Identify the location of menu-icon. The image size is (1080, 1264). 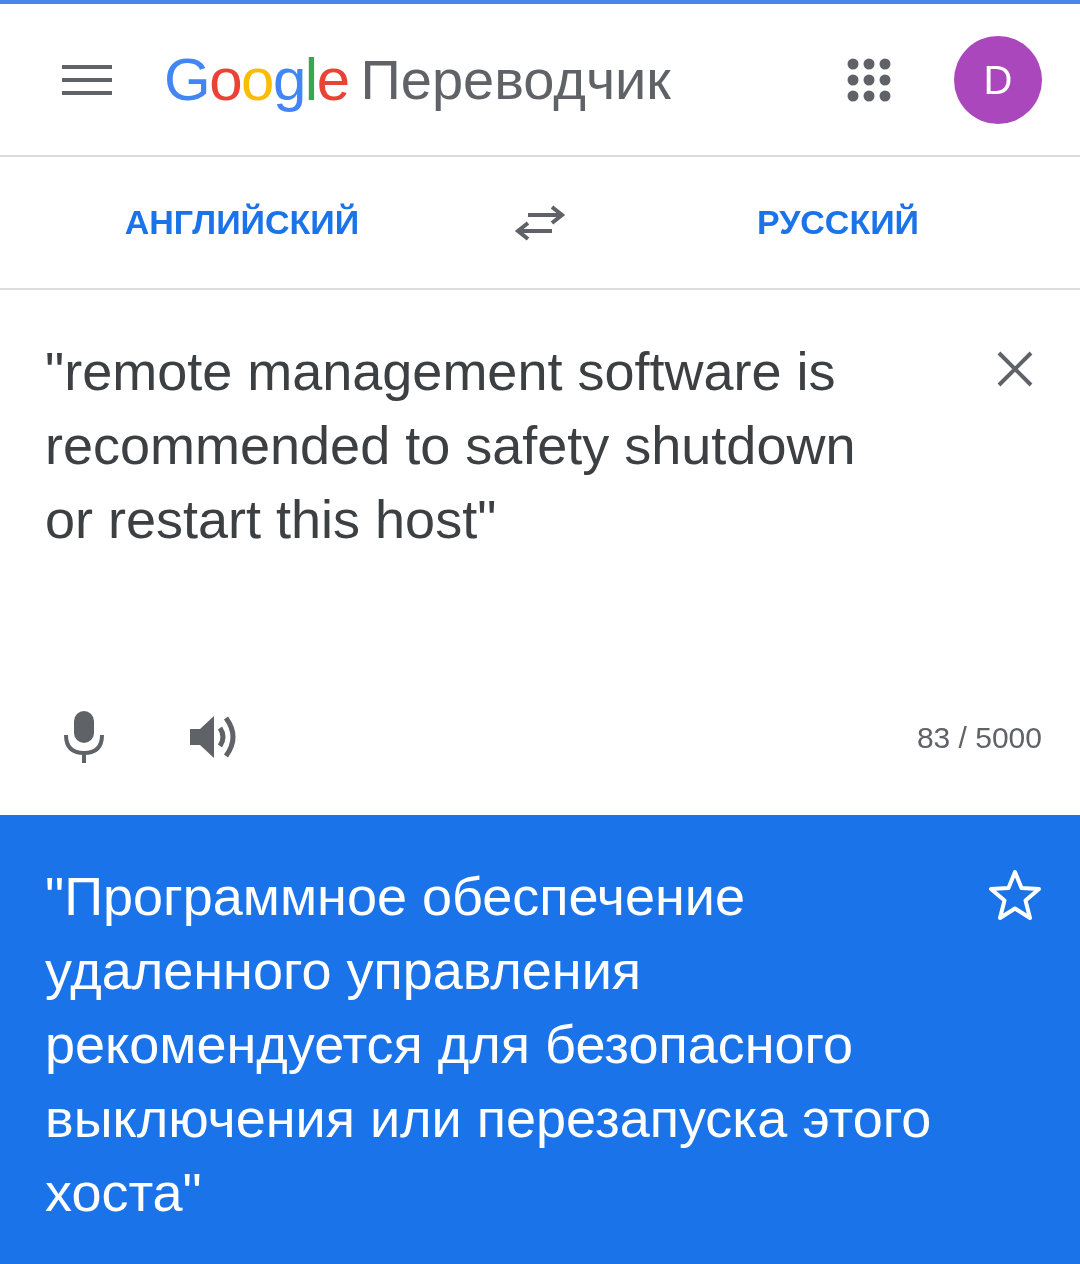
(87, 79).